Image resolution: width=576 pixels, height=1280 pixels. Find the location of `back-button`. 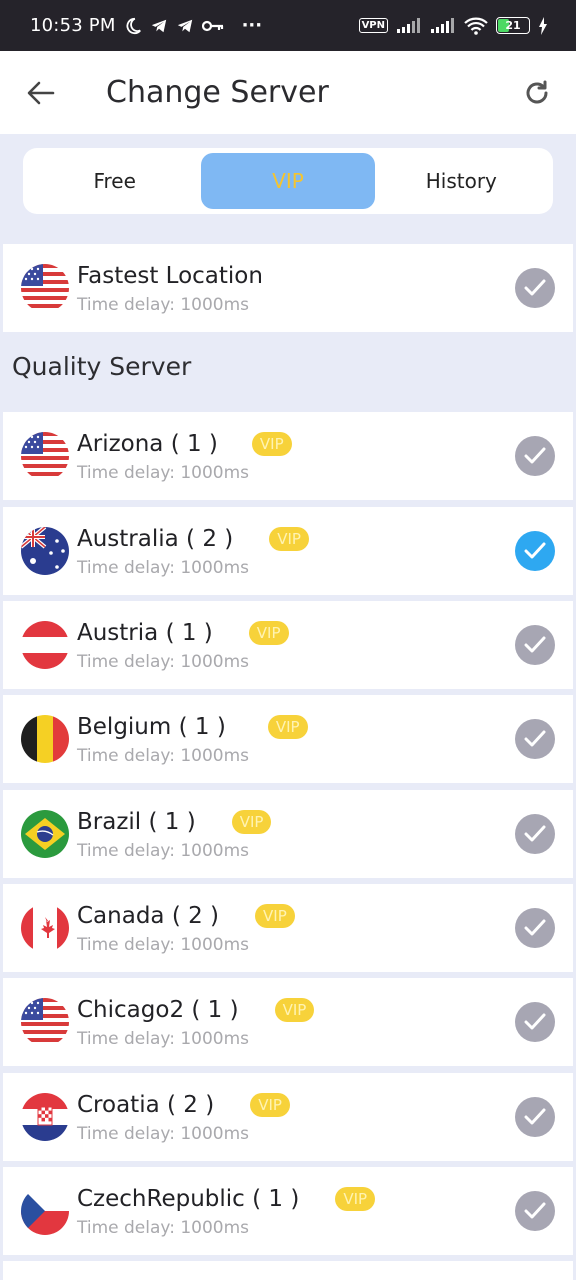

back-button is located at coordinates (41, 93).